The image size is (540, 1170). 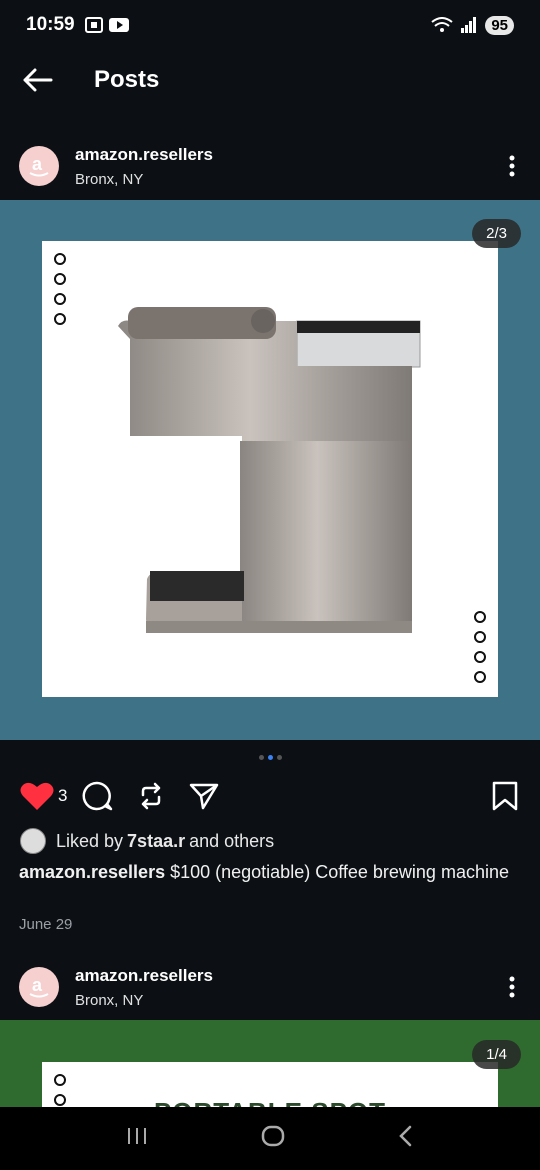 I want to click on back-button, so click(x=38, y=80).